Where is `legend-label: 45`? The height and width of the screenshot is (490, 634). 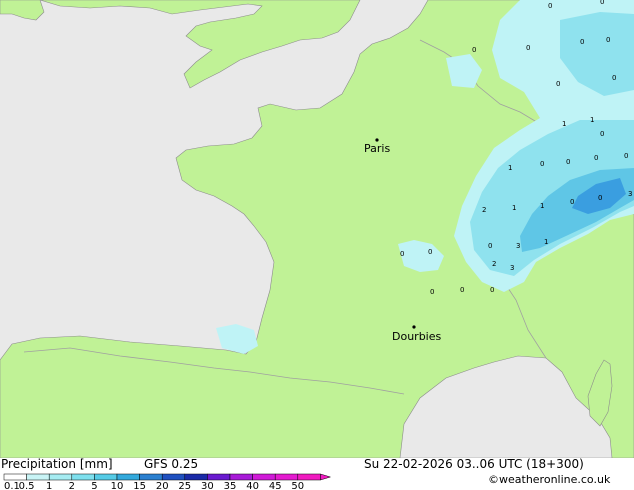
legend-label: 45 is located at coordinates (275, 485).